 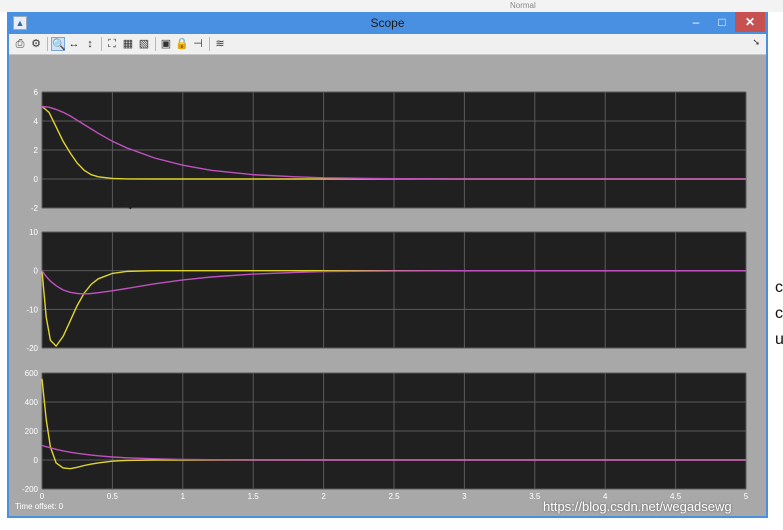 I want to click on background-text-line: u, so click(x=779, y=339).